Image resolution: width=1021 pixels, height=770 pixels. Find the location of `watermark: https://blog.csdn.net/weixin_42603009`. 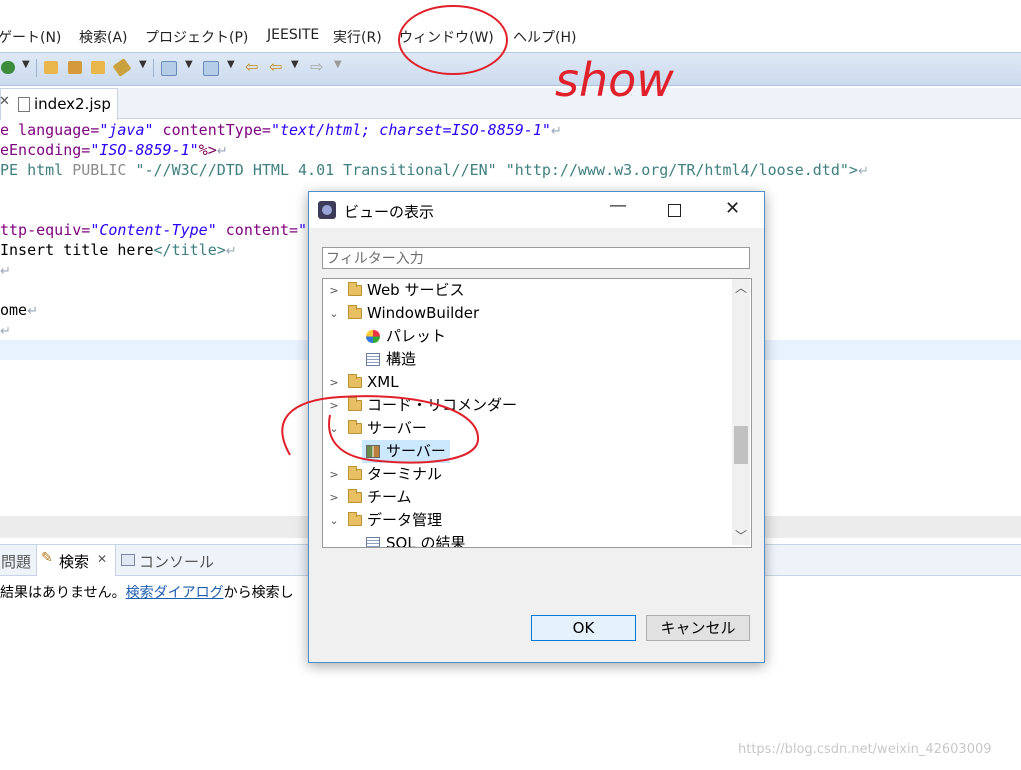

watermark: https://blog.csdn.net/weixin_42603009 is located at coordinates (865, 749).